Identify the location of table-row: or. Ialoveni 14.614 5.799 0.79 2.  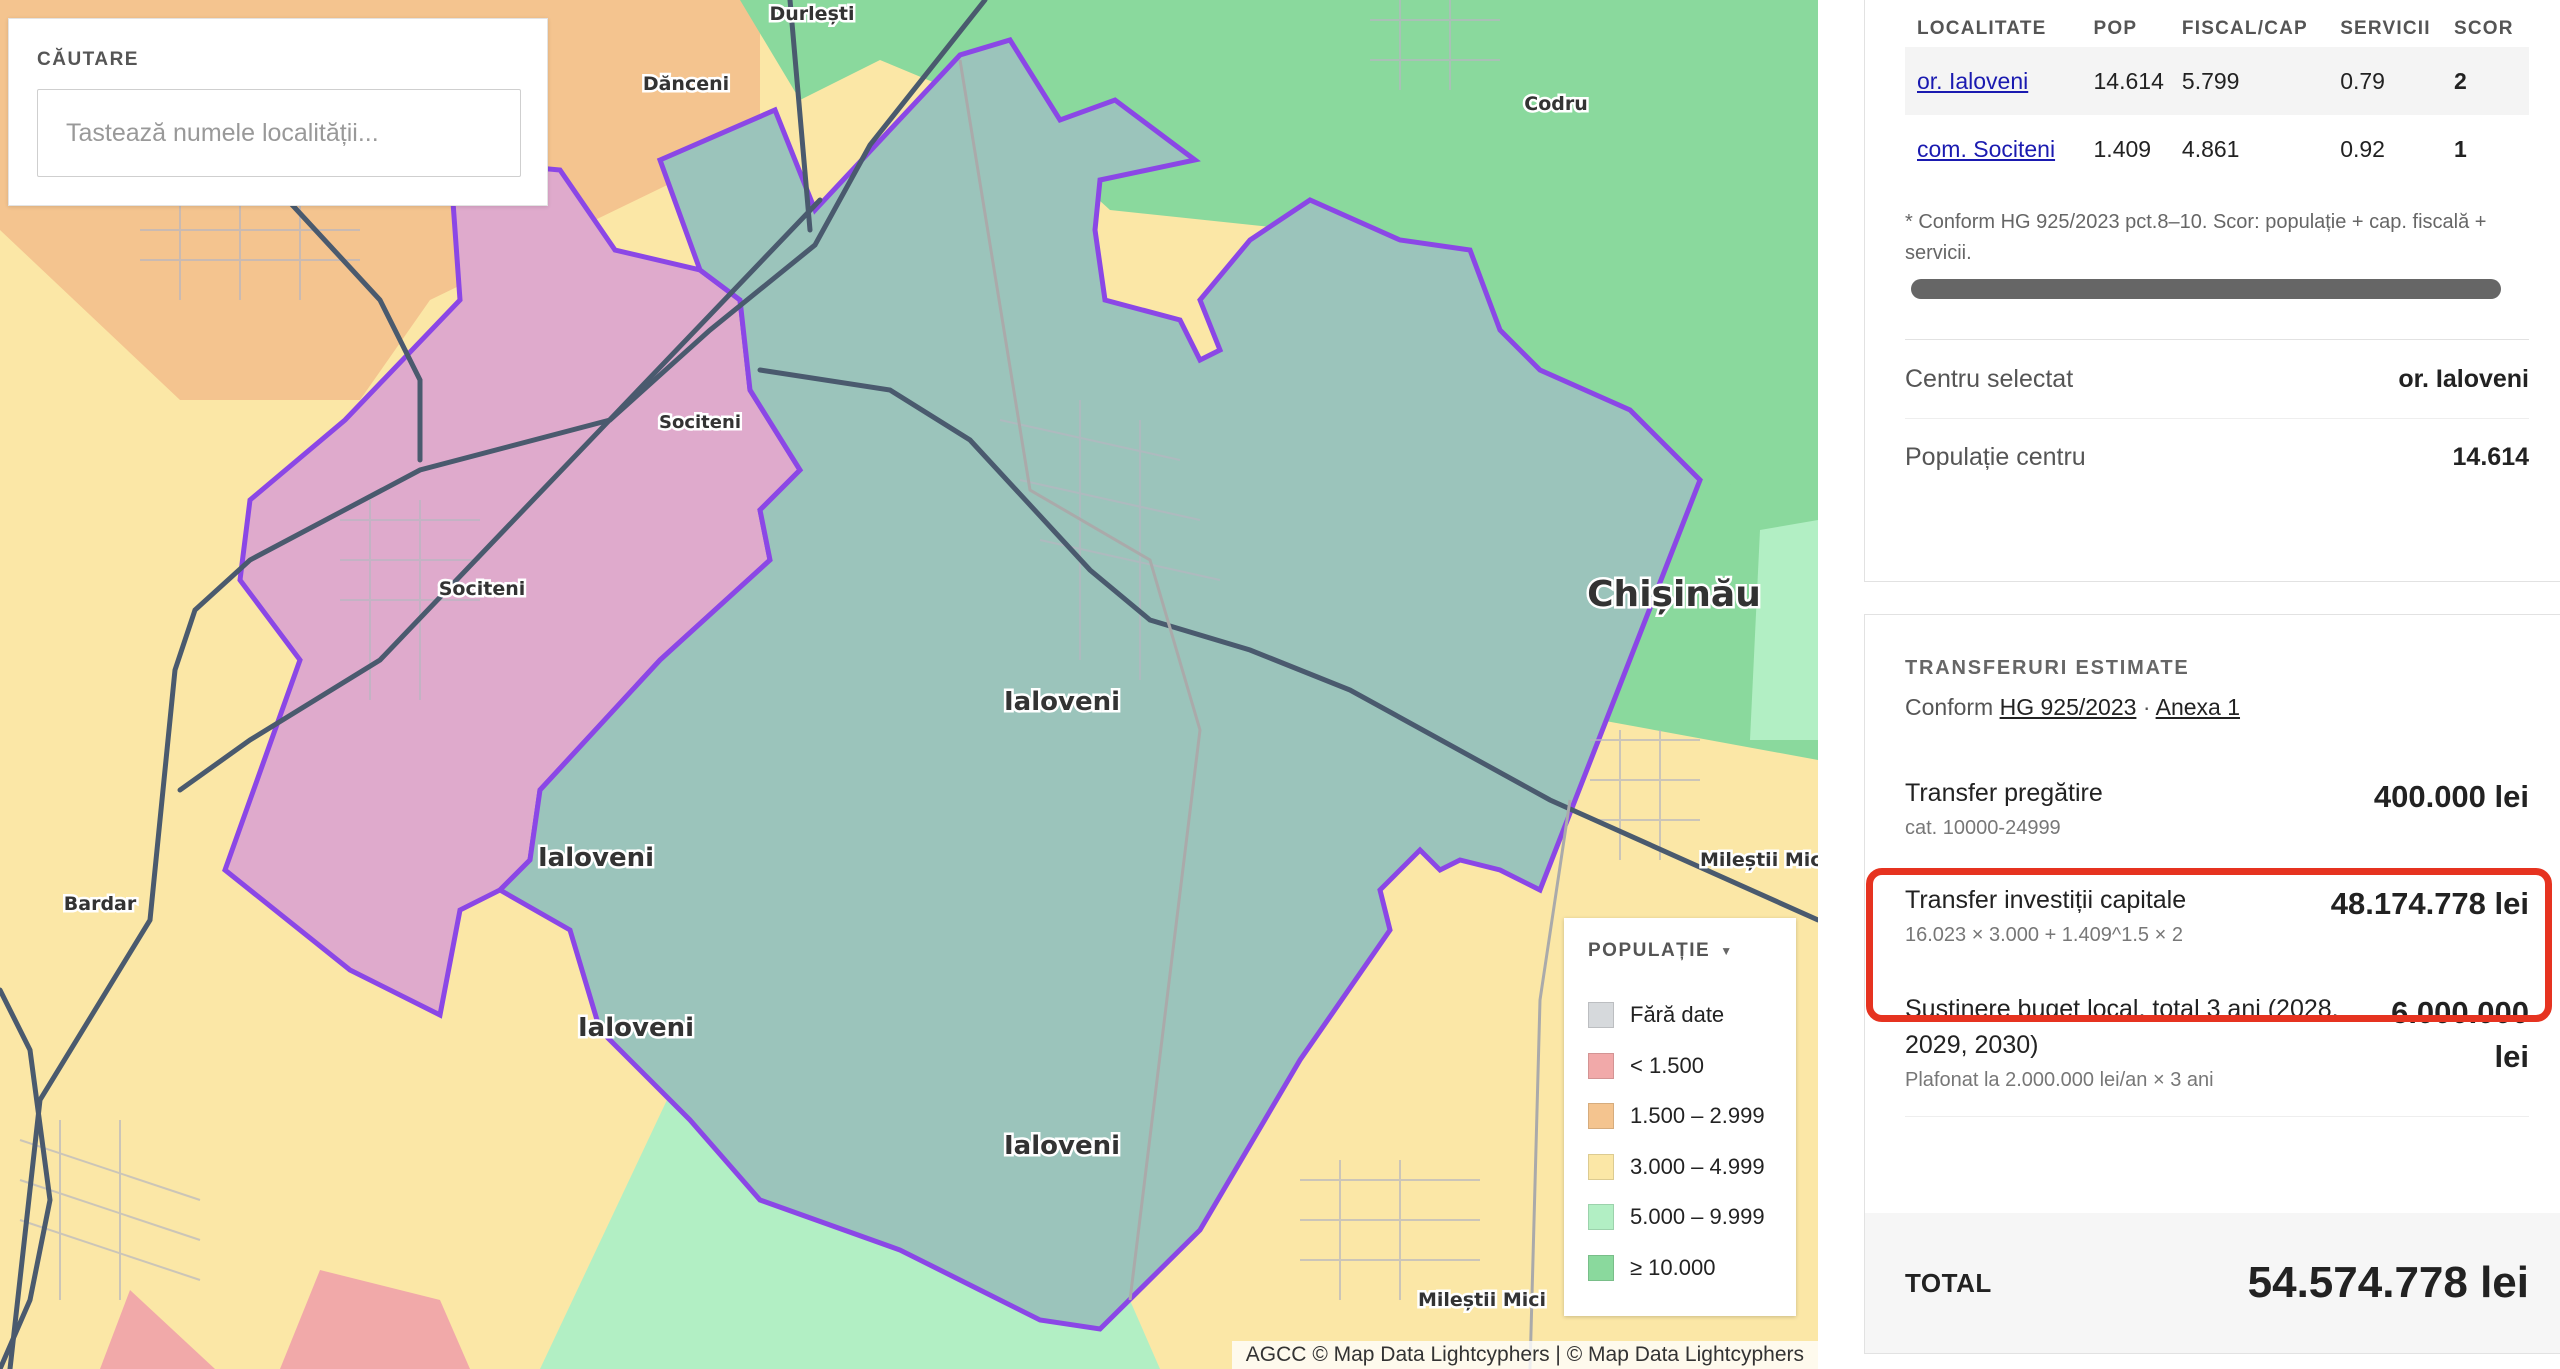
(2217, 81).